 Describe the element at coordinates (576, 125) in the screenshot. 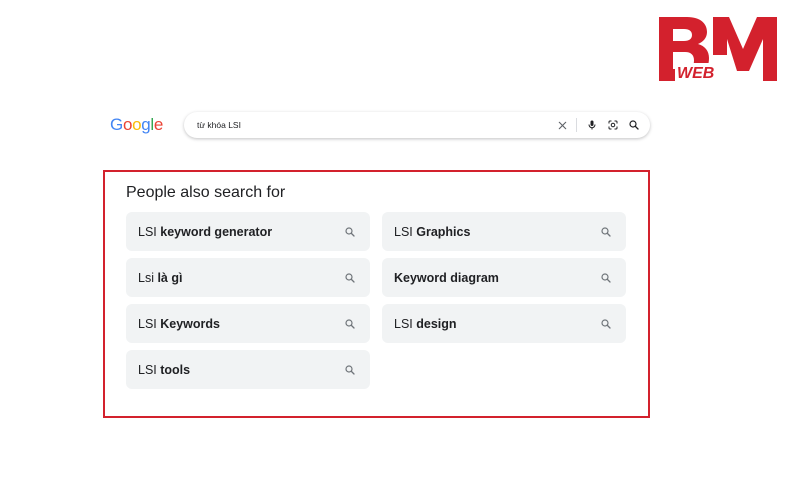

I see `search-bar-divider` at that location.